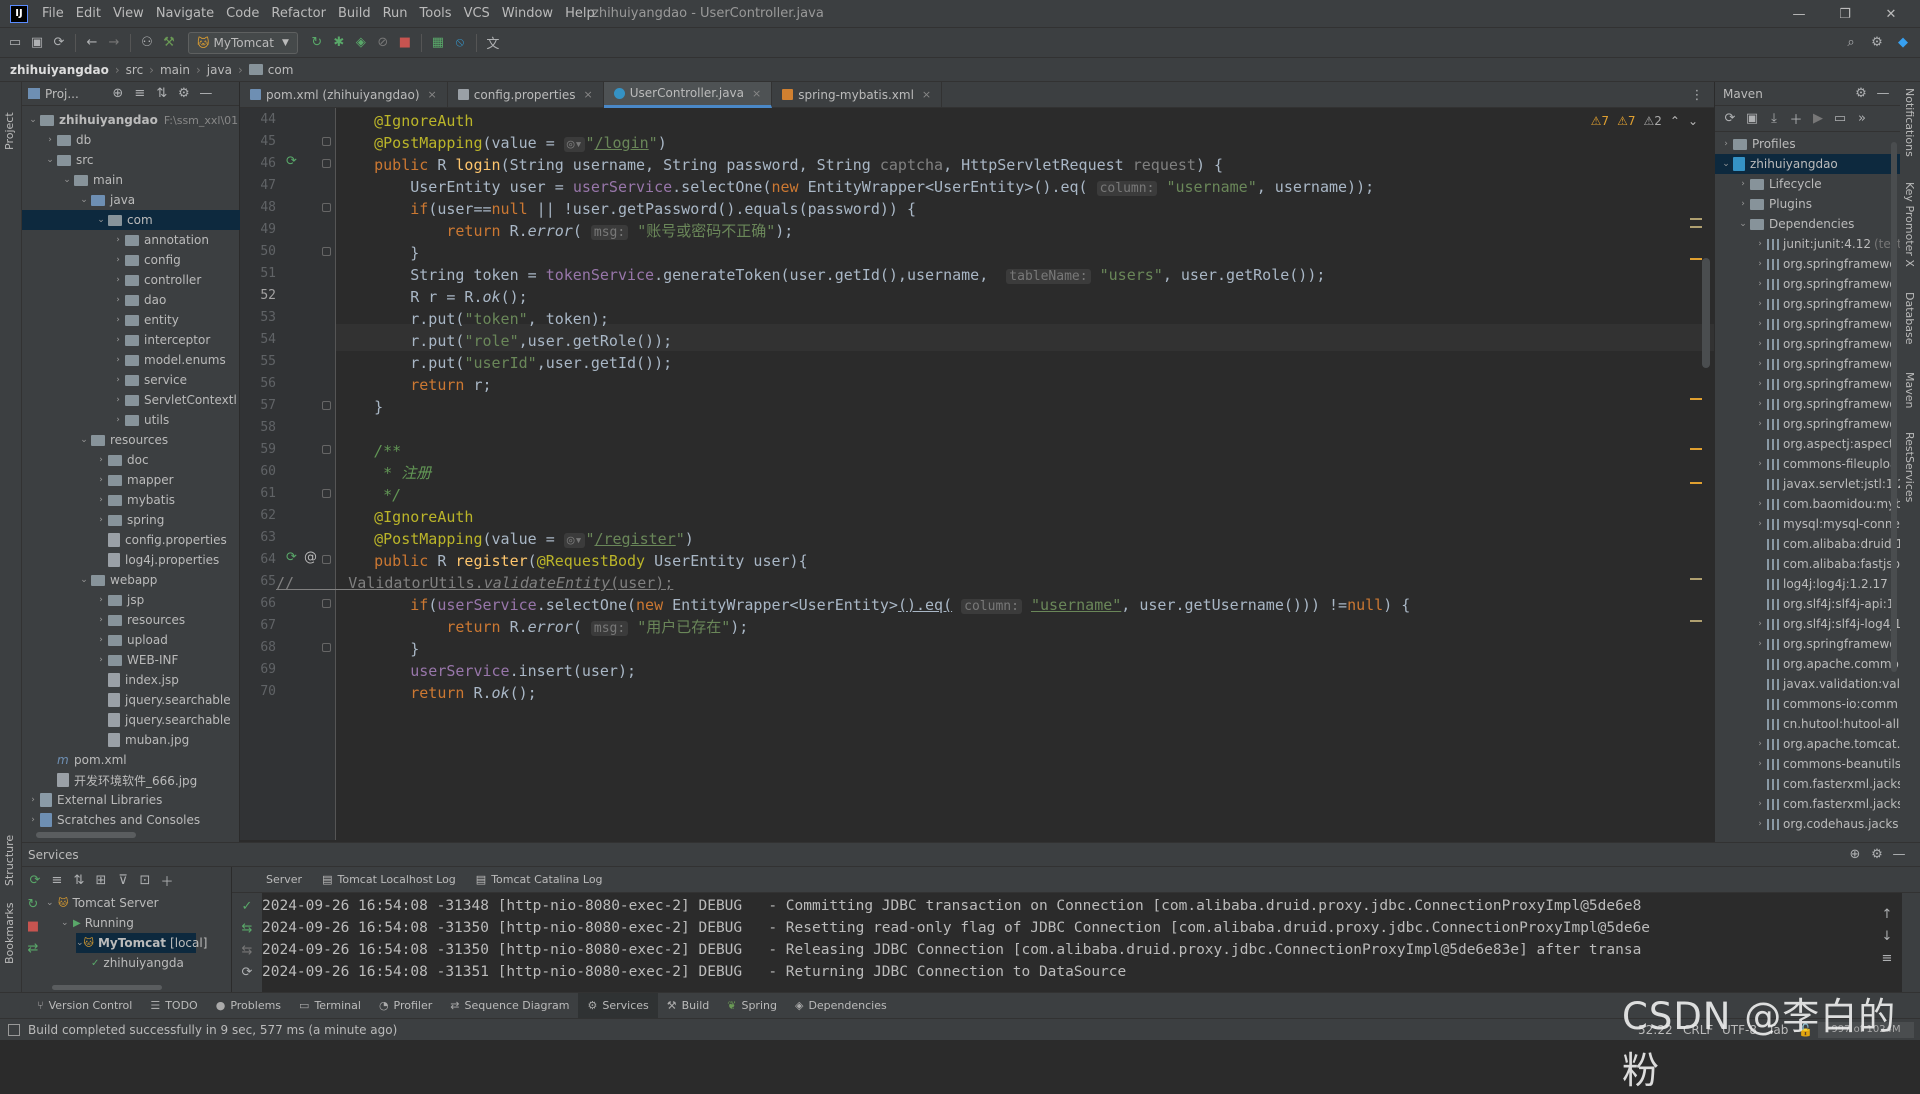 Image resolution: width=1920 pixels, height=1094 pixels. What do you see at coordinates (131, 340) in the screenshot?
I see `project-tree-item: › interceptor` at bounding box center [131, 340].